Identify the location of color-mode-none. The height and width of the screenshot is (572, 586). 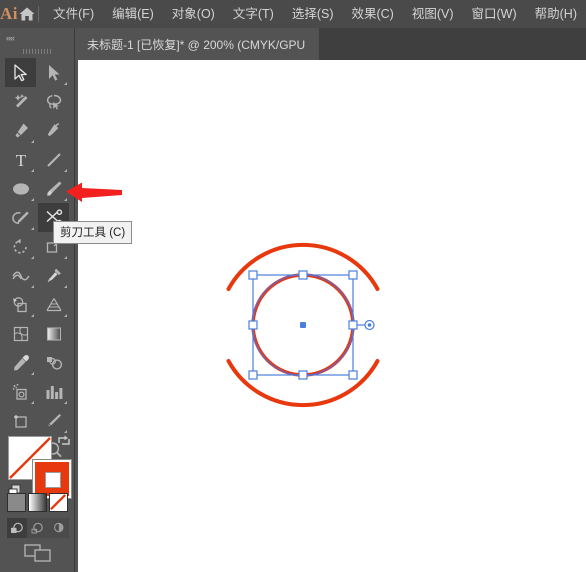
(58, 502).